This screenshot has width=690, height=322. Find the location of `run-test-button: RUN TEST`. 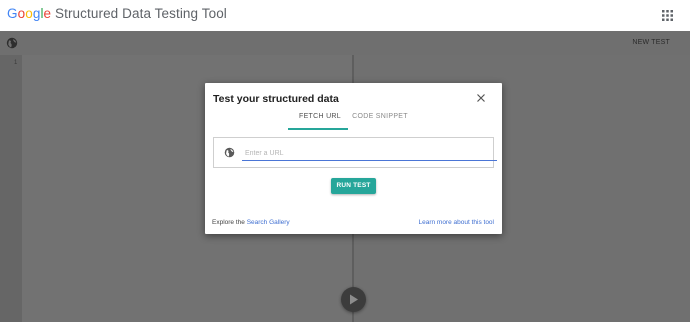

run-test-button: RUN TEST is located at coordinates (353, 186).